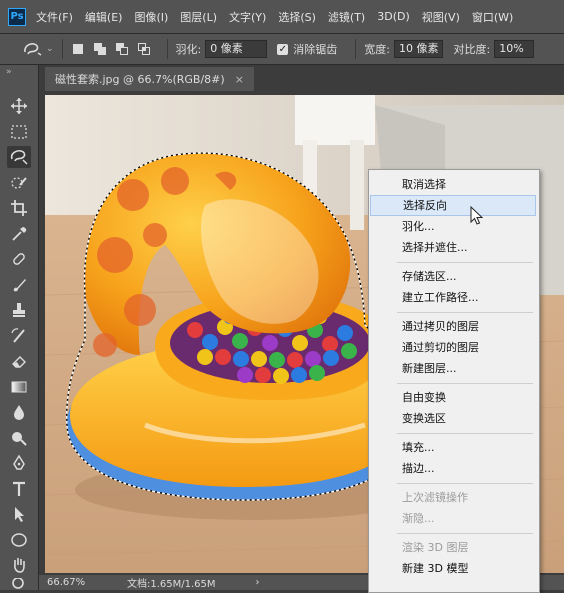 This screenshot has height=593, width=564. What do you see at coordinates (188, 49) in the screenshot?
I see `feather-label: 羽化:` at bounding box center [188, 49].